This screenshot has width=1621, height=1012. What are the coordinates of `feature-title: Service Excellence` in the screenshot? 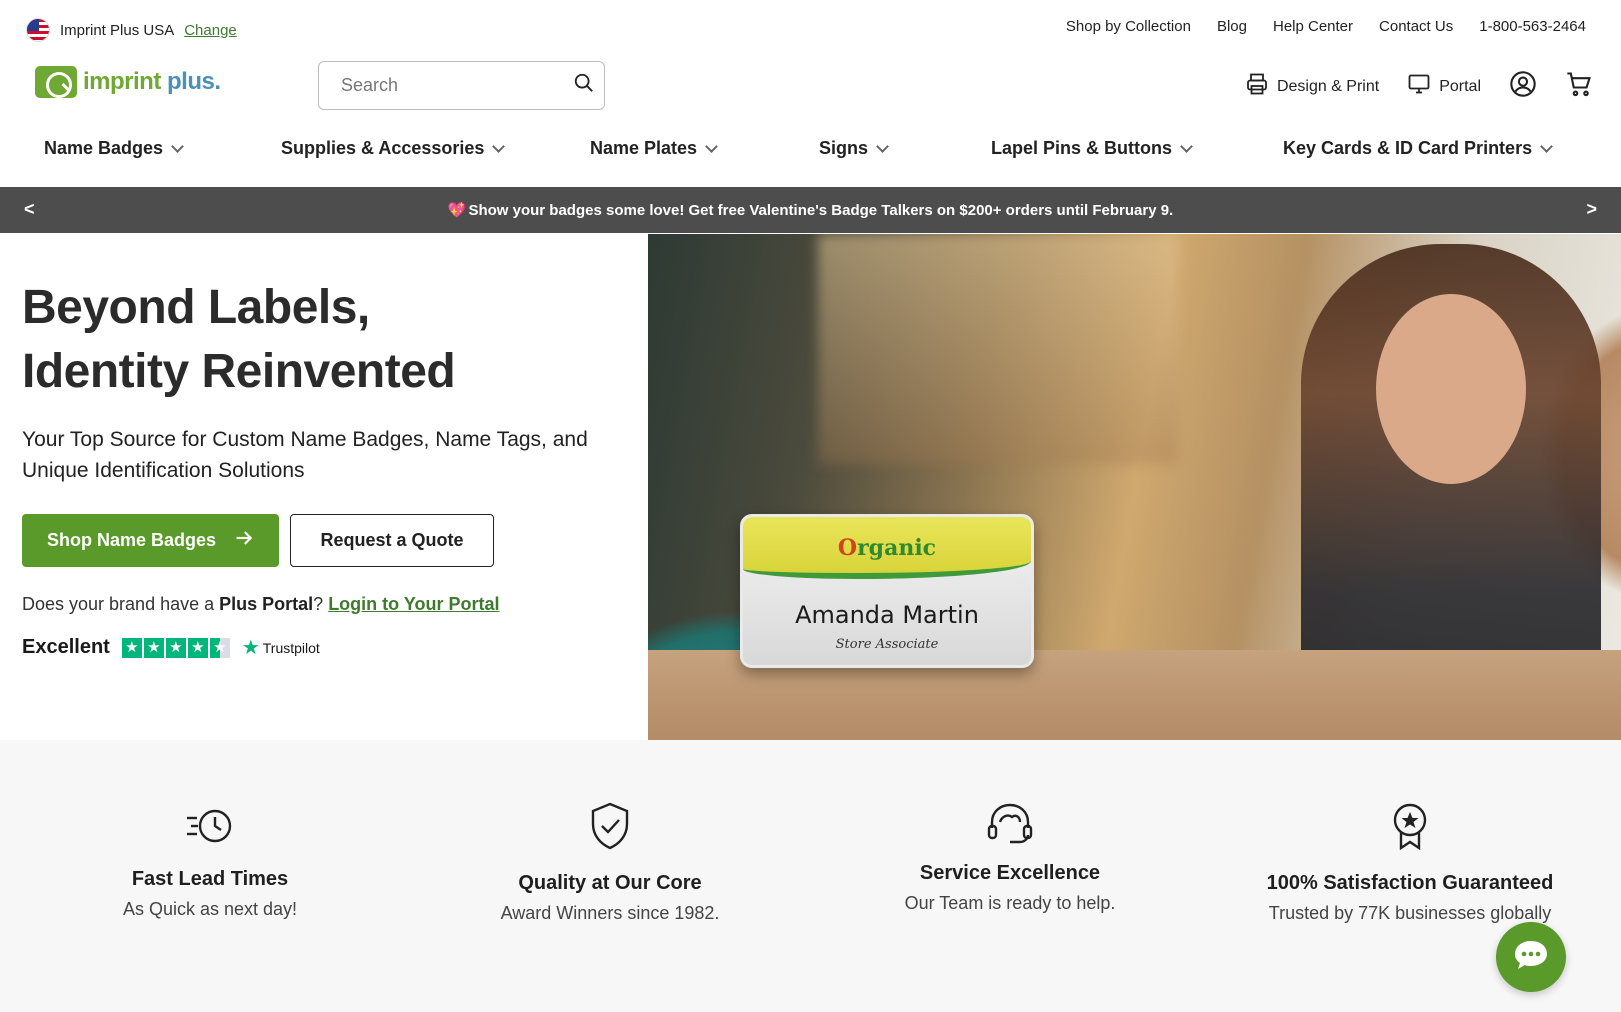 It's located at (1010, 873).